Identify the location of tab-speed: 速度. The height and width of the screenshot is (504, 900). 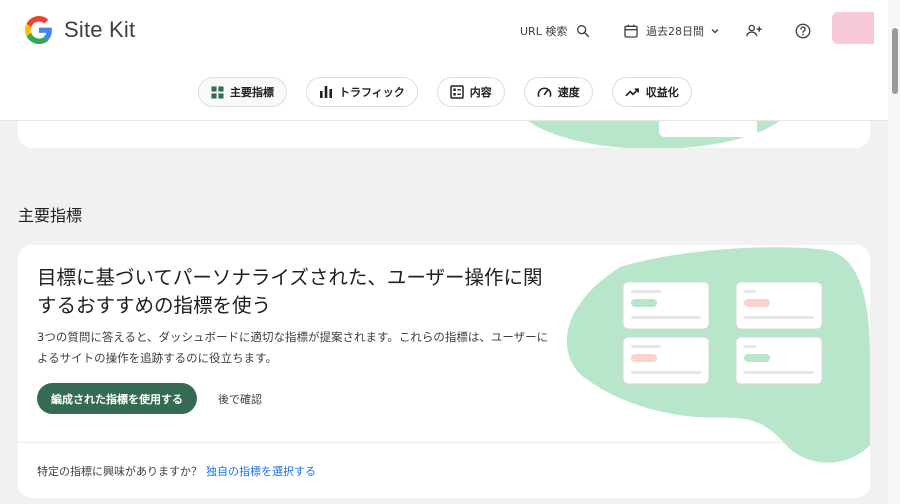
(558, 92).